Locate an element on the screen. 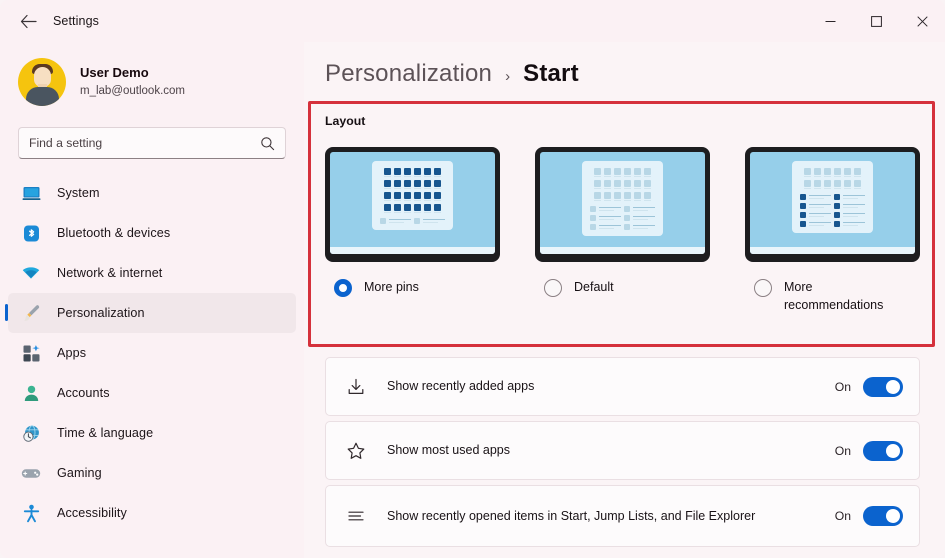 This screenshot has height=558, width=945. gamepad-icon is located at coordinates (31, 473).